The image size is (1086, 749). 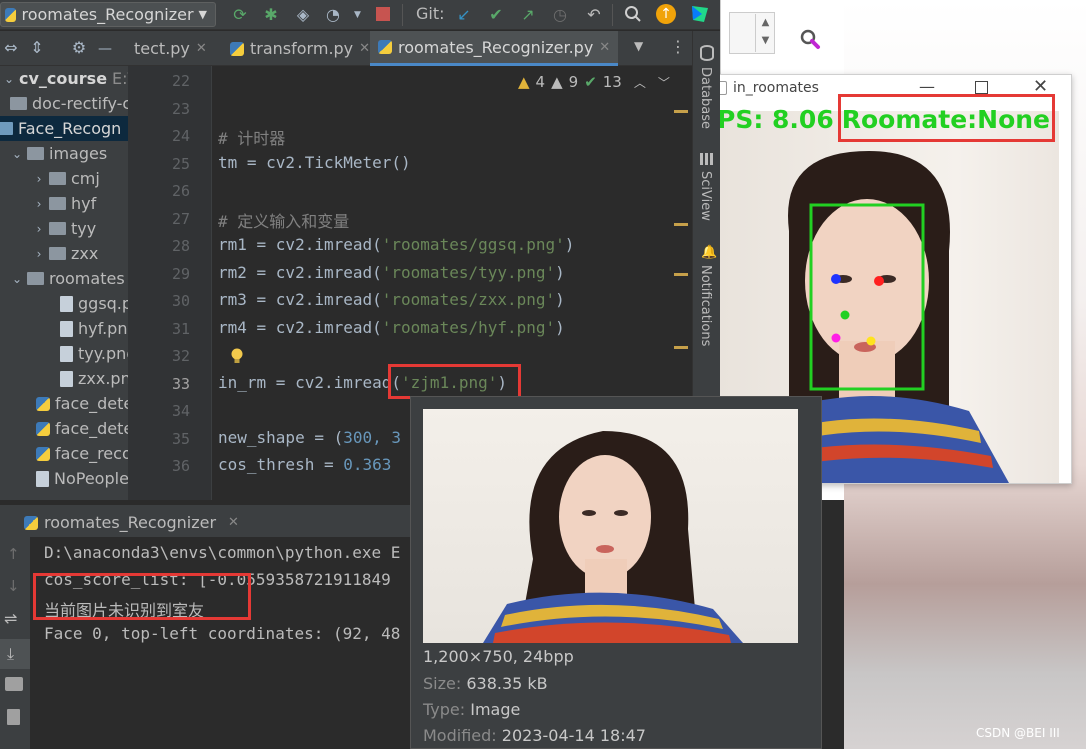 I want to click on line-number: 23, so click(x=180, y=109).